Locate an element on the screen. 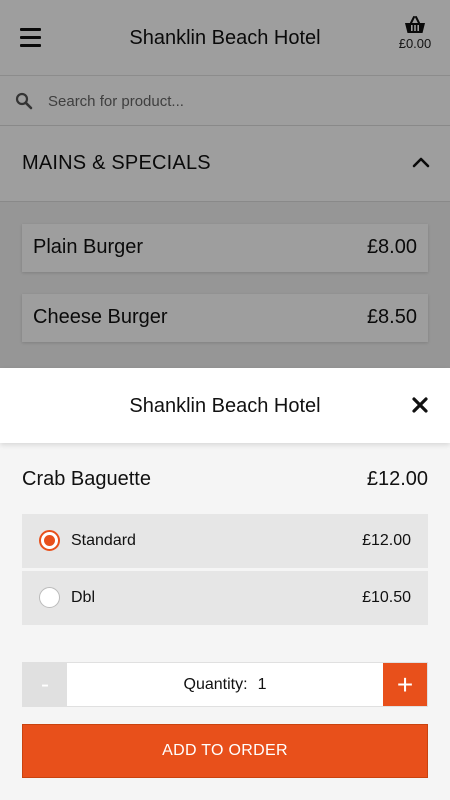  option-label: Standard is located at coordinates (103, 540).